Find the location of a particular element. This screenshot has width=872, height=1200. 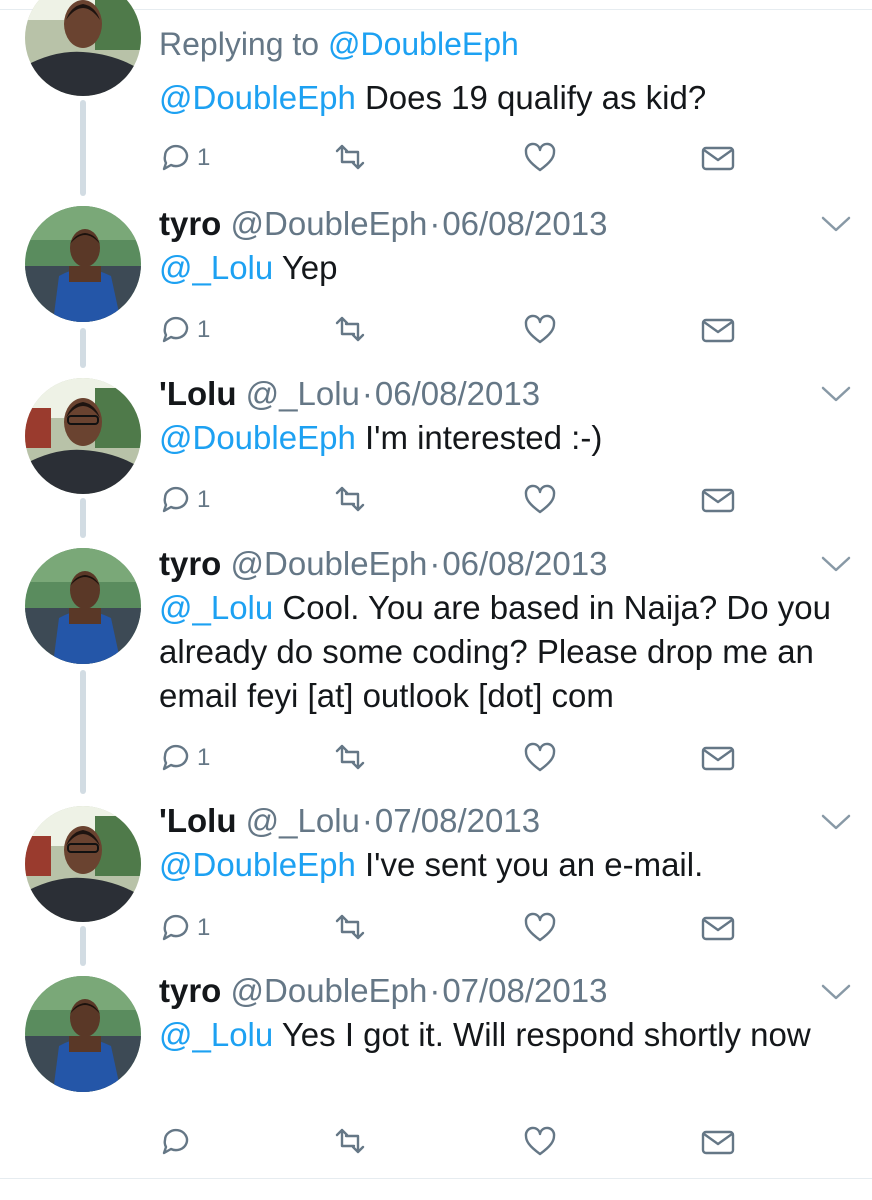

replying-prefix: Replying to is located at coordinates (239, 44).